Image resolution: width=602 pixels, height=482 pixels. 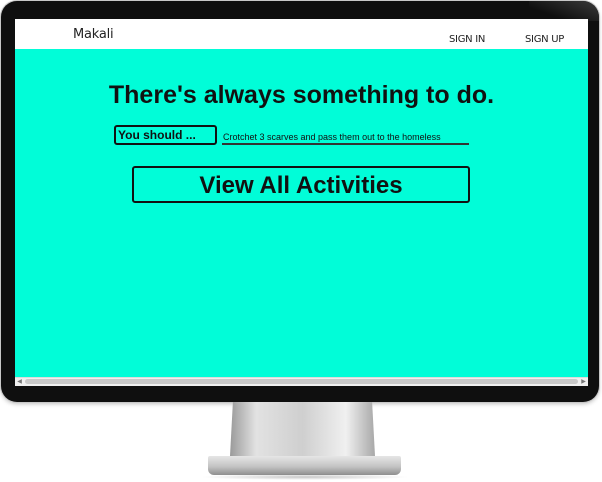 I want to click on view-all-activities-button: View All Activities, so click(x=301, y=184).